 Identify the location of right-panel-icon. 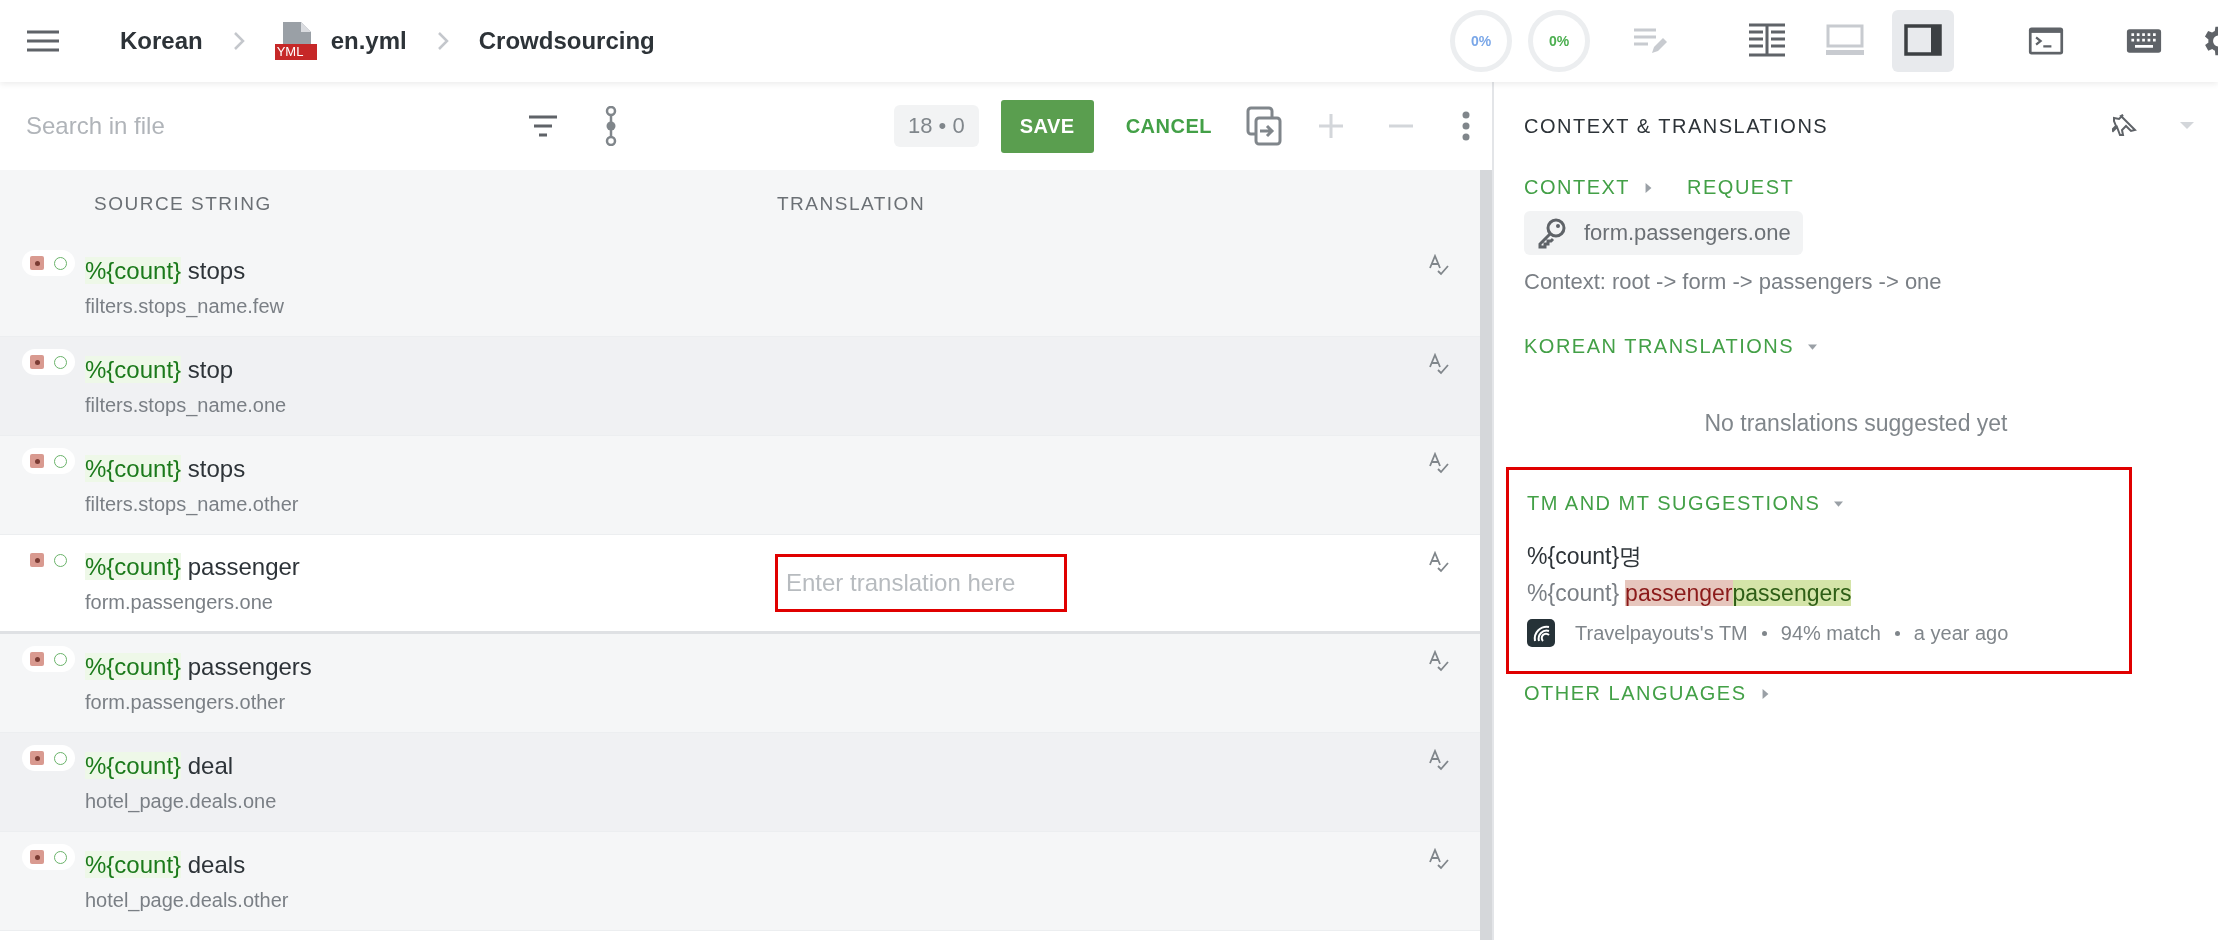
(1923, 40).